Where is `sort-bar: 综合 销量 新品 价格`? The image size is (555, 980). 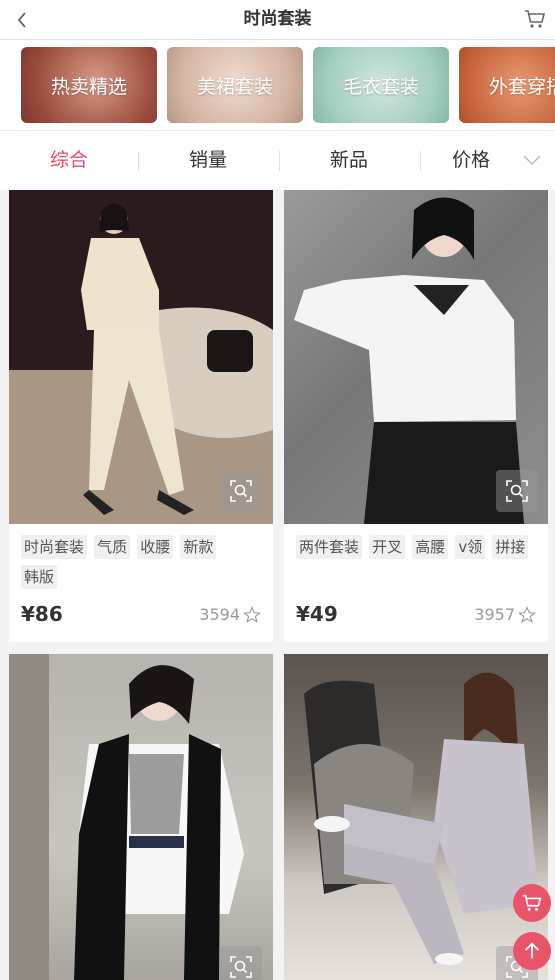
sort-bar: 综合 销量 新品 价格 is located at coordinates (277, 160).